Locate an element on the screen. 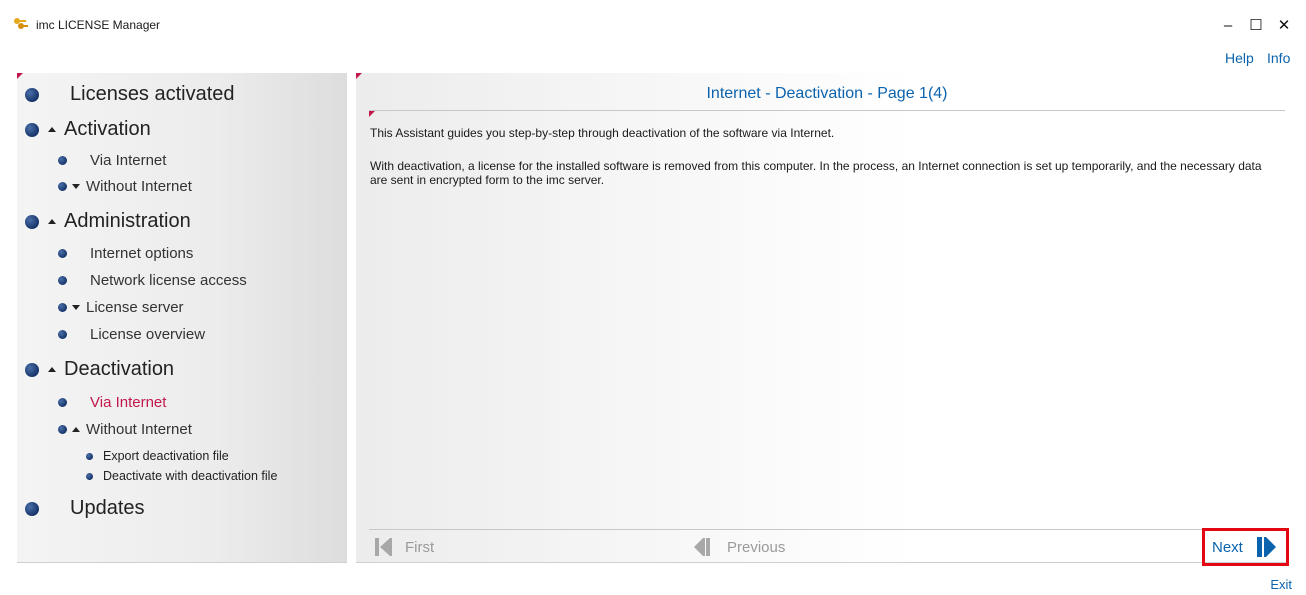 The height and width of the screenshot is (595, 1306). nav-label: Export deactivation file is located at coordinates (166, 456).